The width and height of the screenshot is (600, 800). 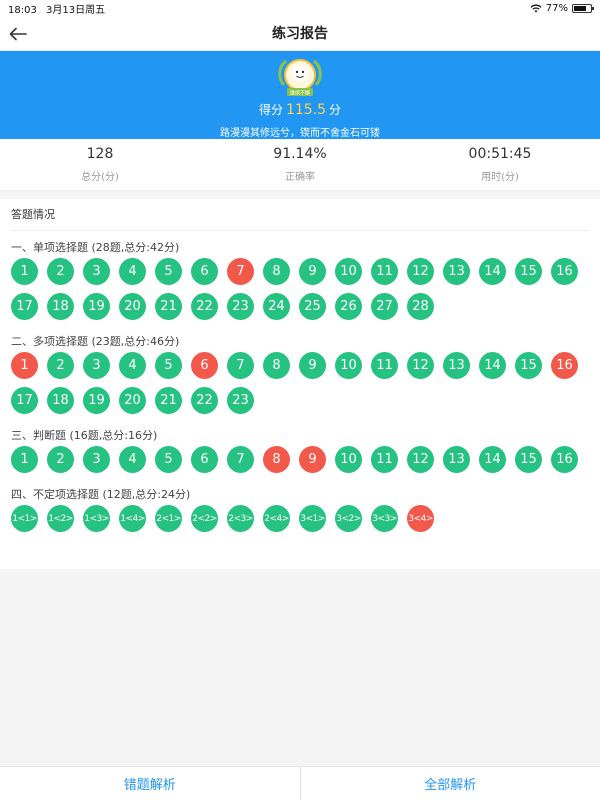 I want to click on stat-accuracy: 91.14% 正确率, so click(x=300, y=164).